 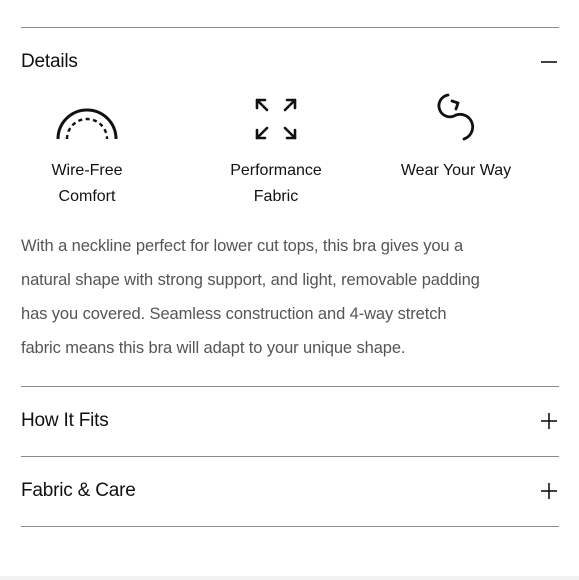 I want to click on feature-label-line1: Wire-Free, so click(x=87, y=170).